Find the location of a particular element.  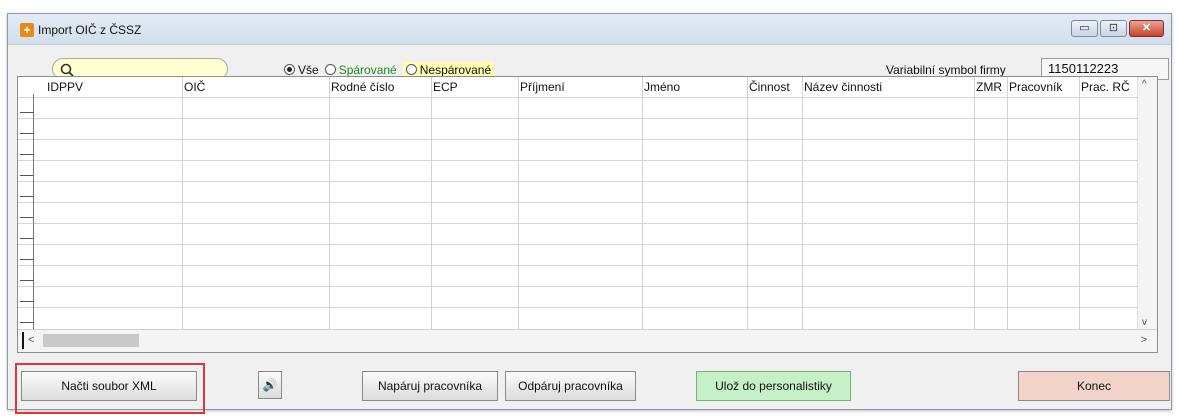

scroll-left-icon: < is located at coordinates (31, 340).